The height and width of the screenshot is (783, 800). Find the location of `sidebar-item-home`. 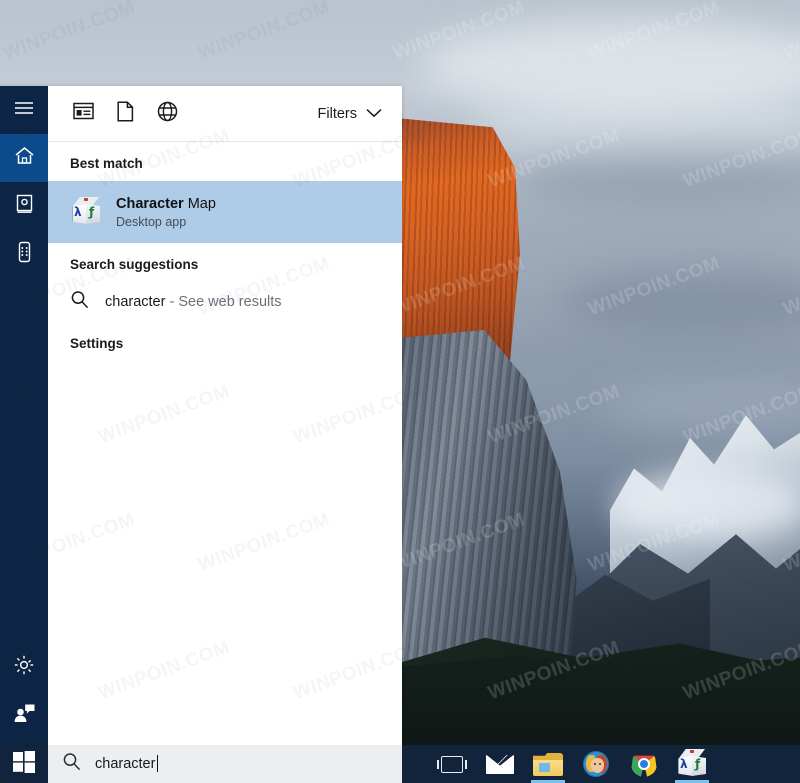

sidebar-item-home is located at coordinates (24, 158).